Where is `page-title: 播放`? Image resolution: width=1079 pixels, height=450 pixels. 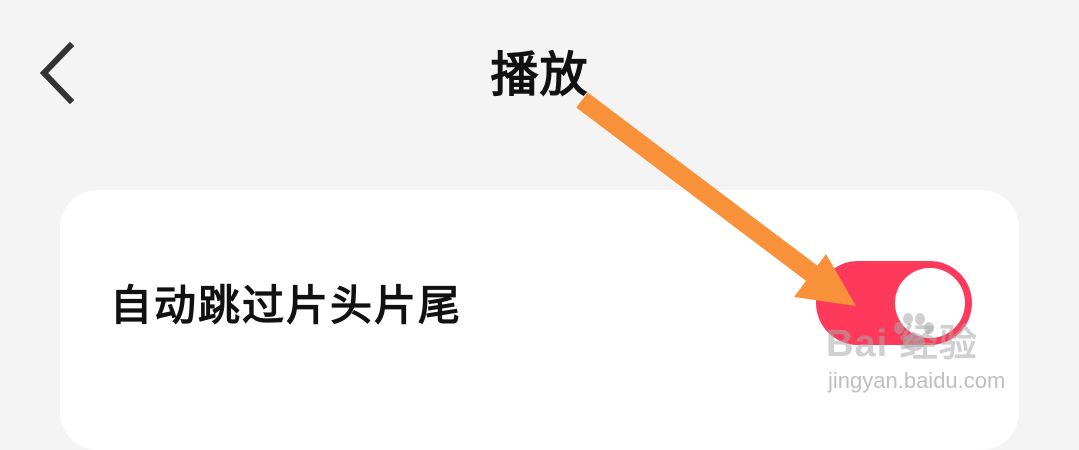
page-title: 播放 is located at coordinates (539, 75).